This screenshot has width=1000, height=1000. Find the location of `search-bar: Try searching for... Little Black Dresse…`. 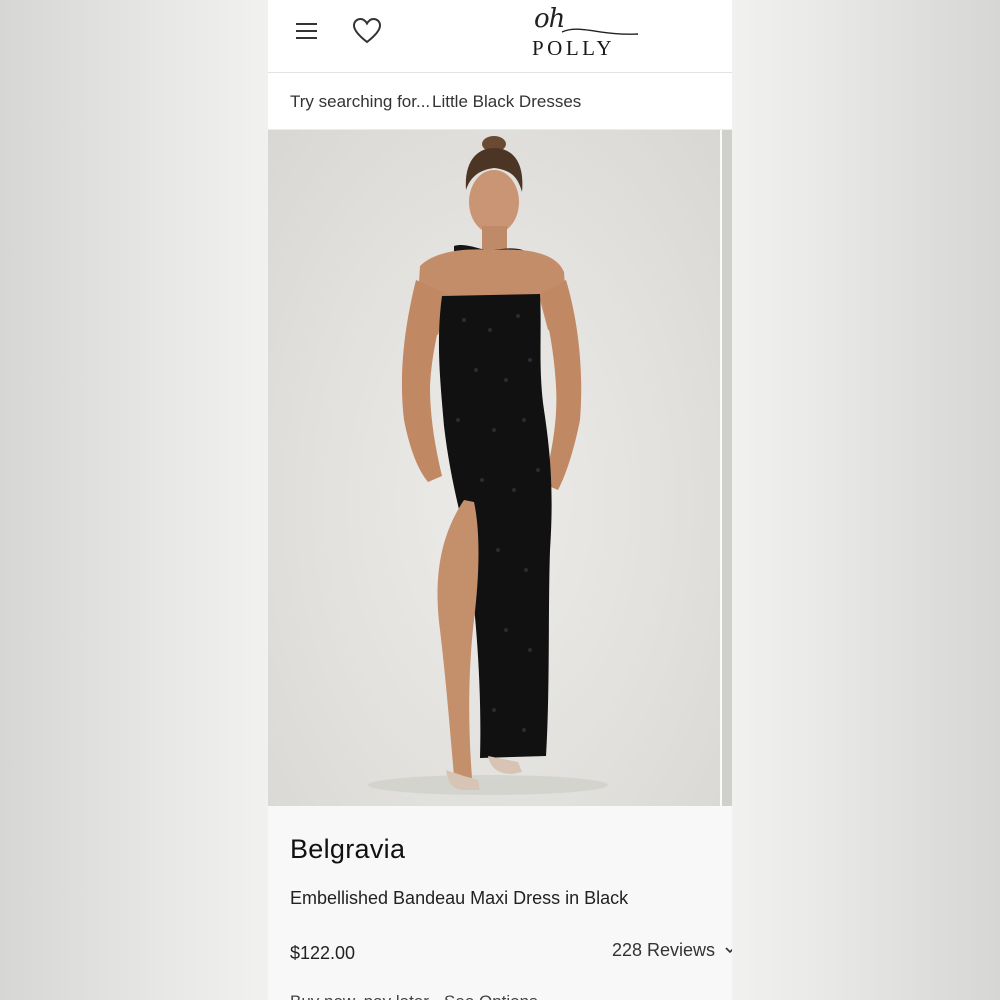

search-bar: Try searching for... Little Black Dresse… is located at coordinates (500, 101).